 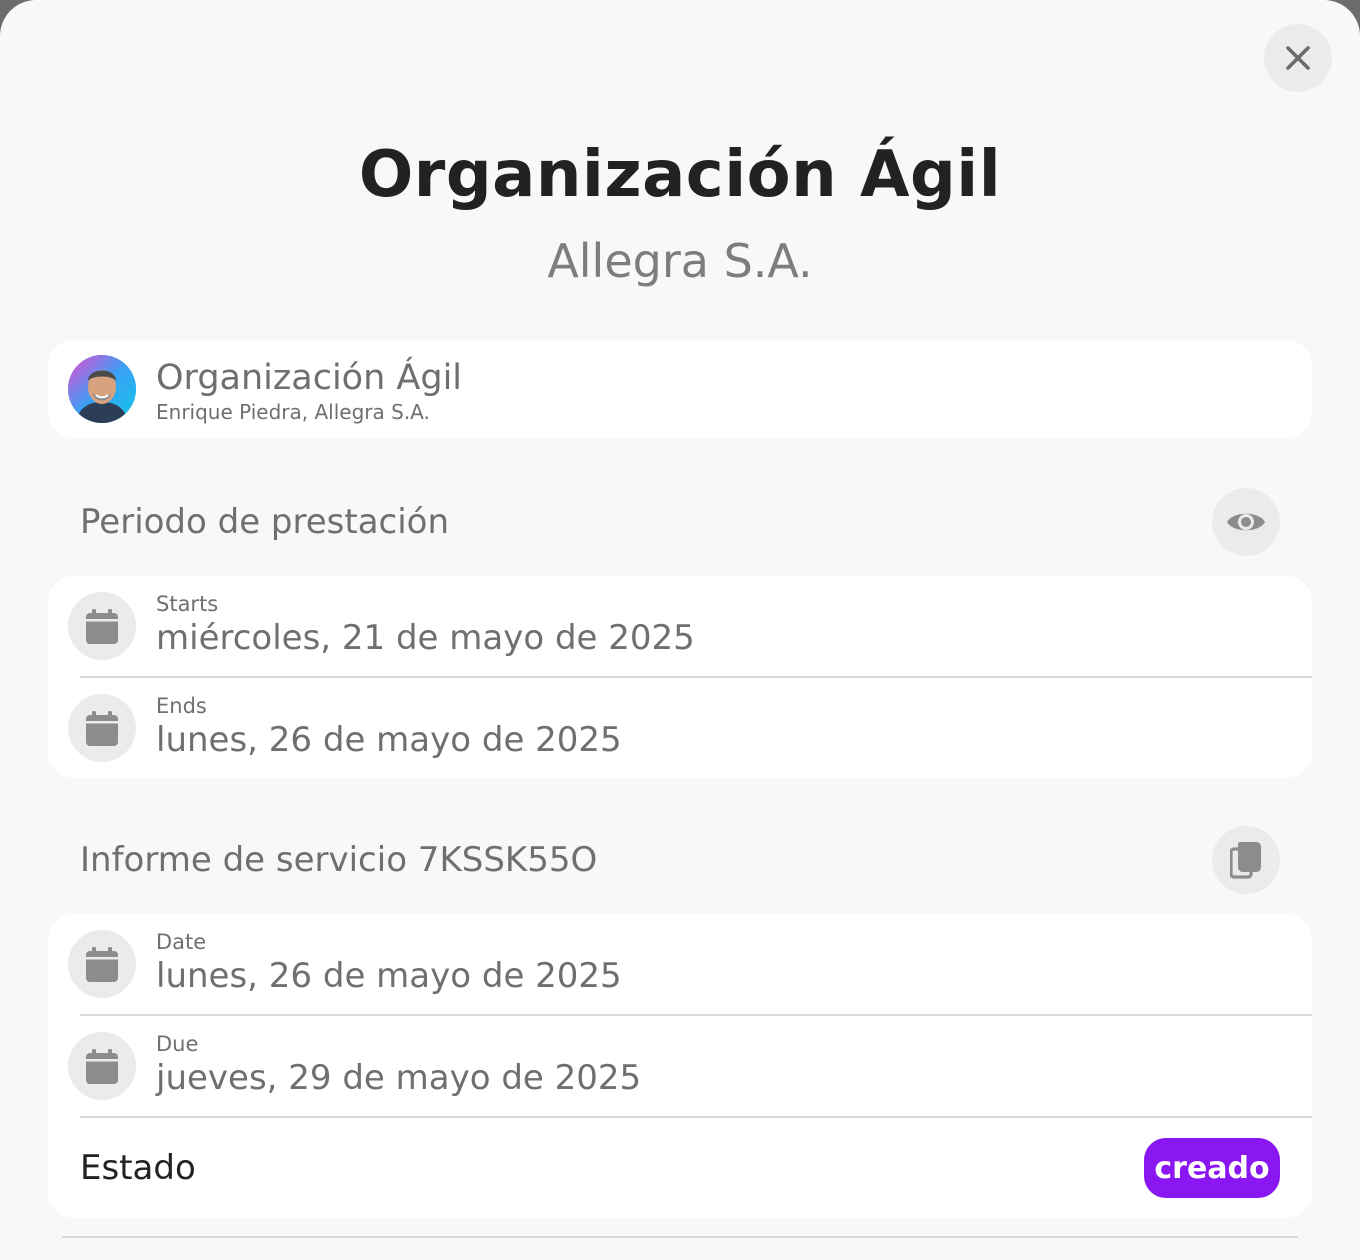 I want to click on report-date-row: Date lunes, 26 de mayo de 2025, so click(x=680, y=965).